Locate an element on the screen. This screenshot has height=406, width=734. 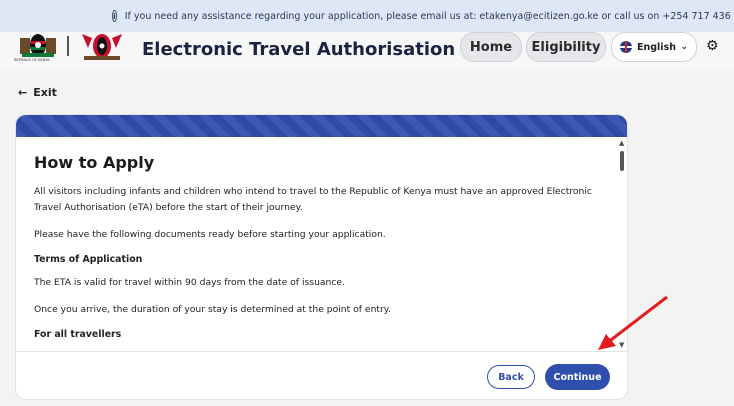
logo-divider is located at coordinates (68, 46).